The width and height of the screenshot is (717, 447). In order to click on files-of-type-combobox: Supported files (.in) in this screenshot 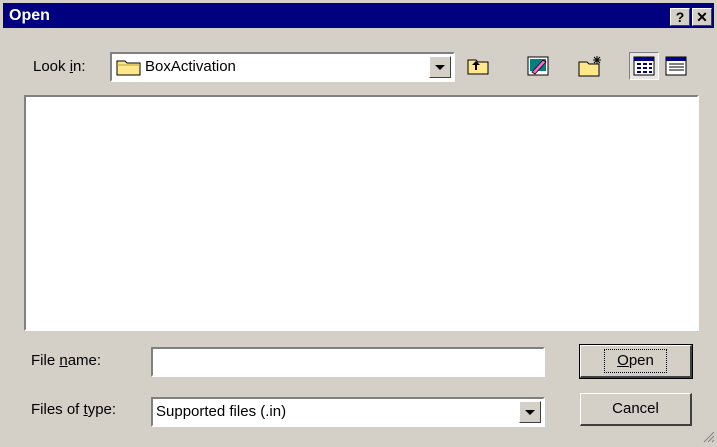, I will do `click(348, 412)`.